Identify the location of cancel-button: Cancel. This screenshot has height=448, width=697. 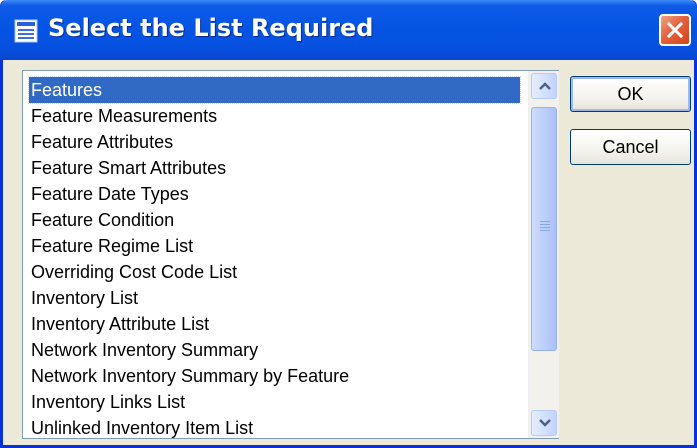
(630, 147).